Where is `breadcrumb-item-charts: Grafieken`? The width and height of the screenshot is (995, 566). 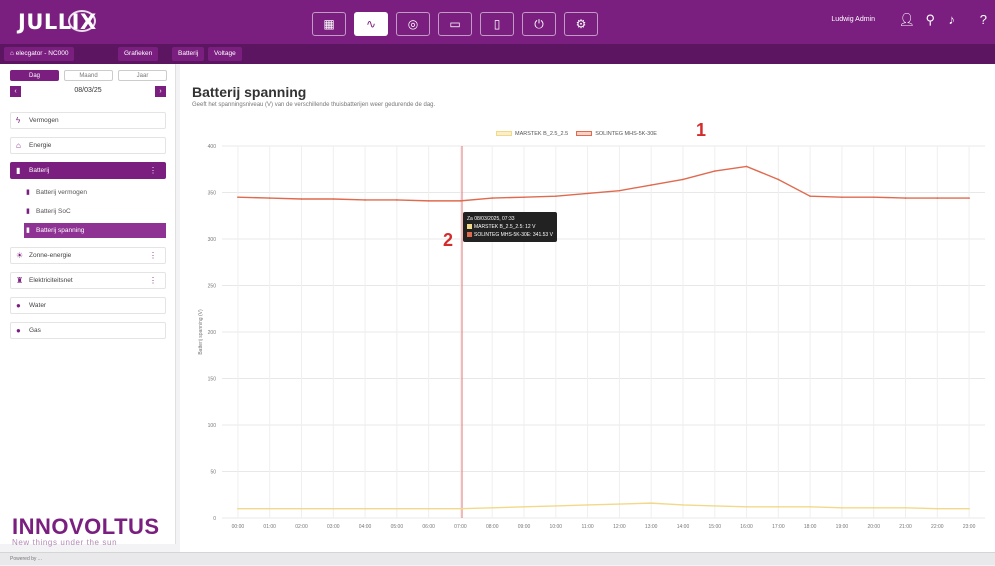 breadcrumb-item-charts: Grafieken is located at coordinates (138, 54).